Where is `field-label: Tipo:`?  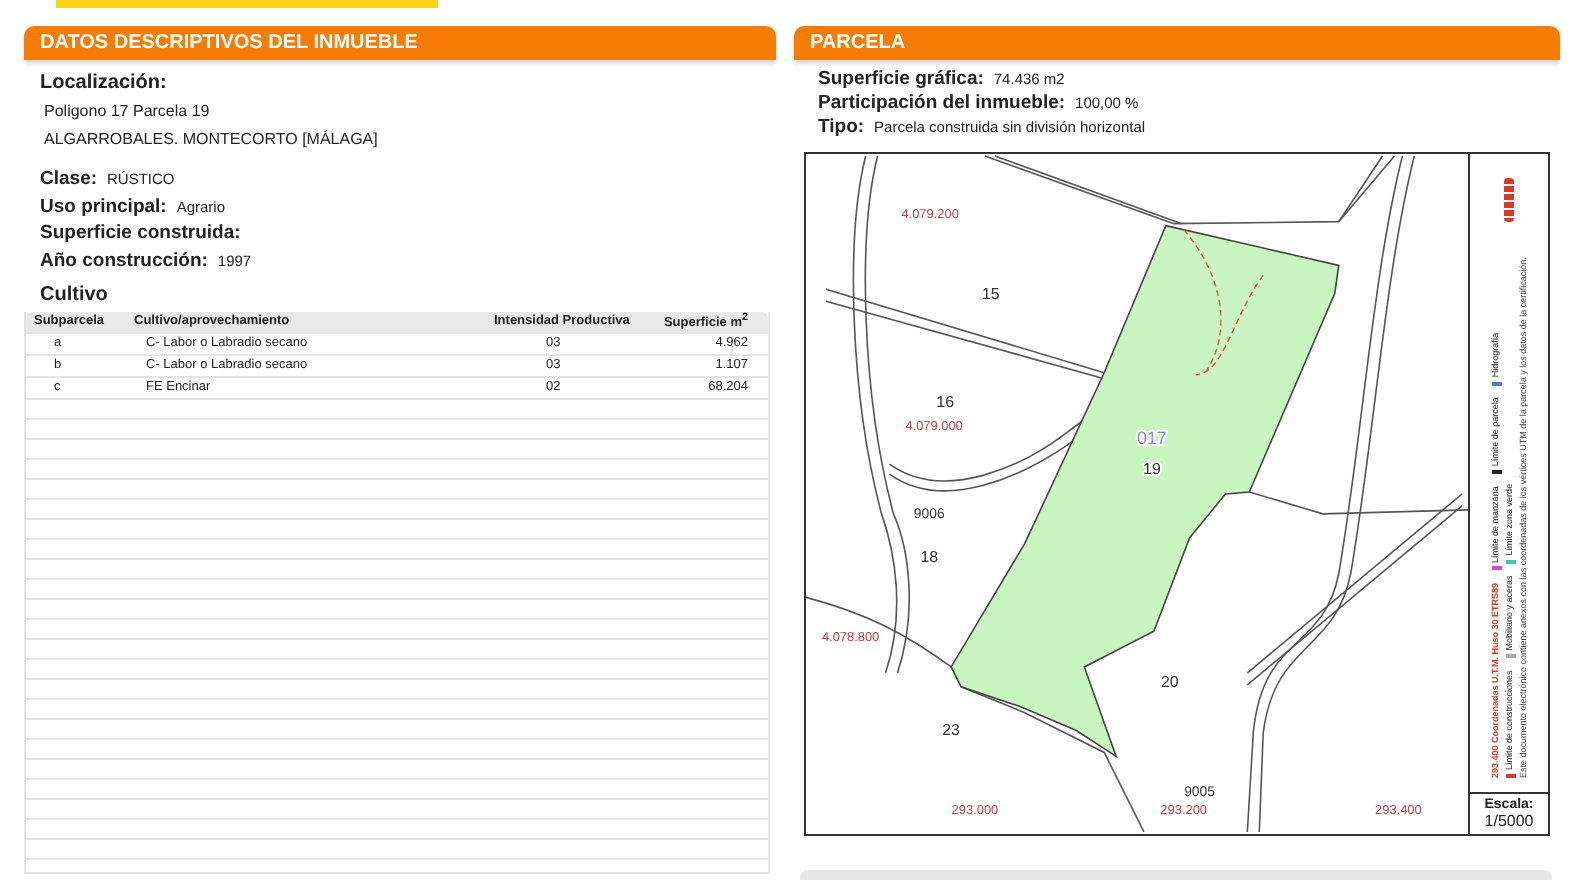
field-label: Tipo: is located at coordinates (841, 127).